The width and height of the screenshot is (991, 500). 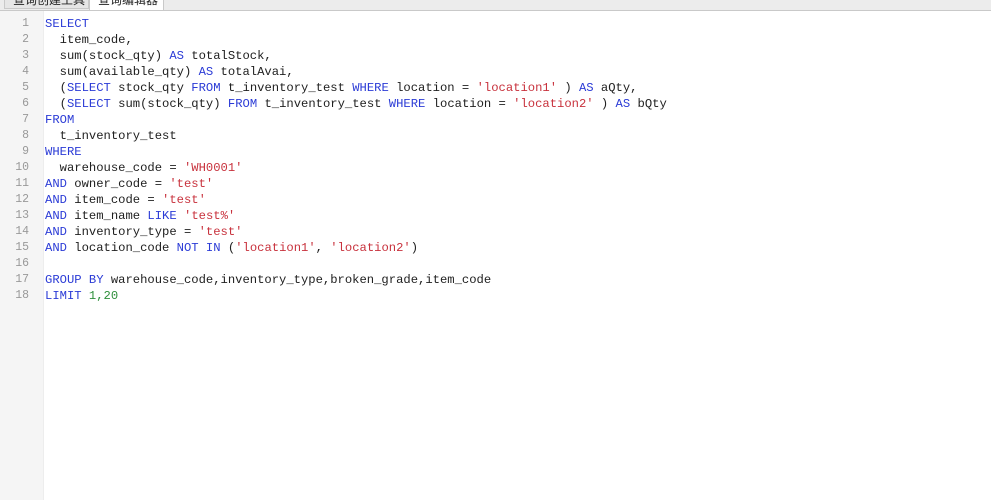 What do you see at coordinates (25, 71) in the screenshot?
I see `line-number: 4` at bounding box center [25, 71].